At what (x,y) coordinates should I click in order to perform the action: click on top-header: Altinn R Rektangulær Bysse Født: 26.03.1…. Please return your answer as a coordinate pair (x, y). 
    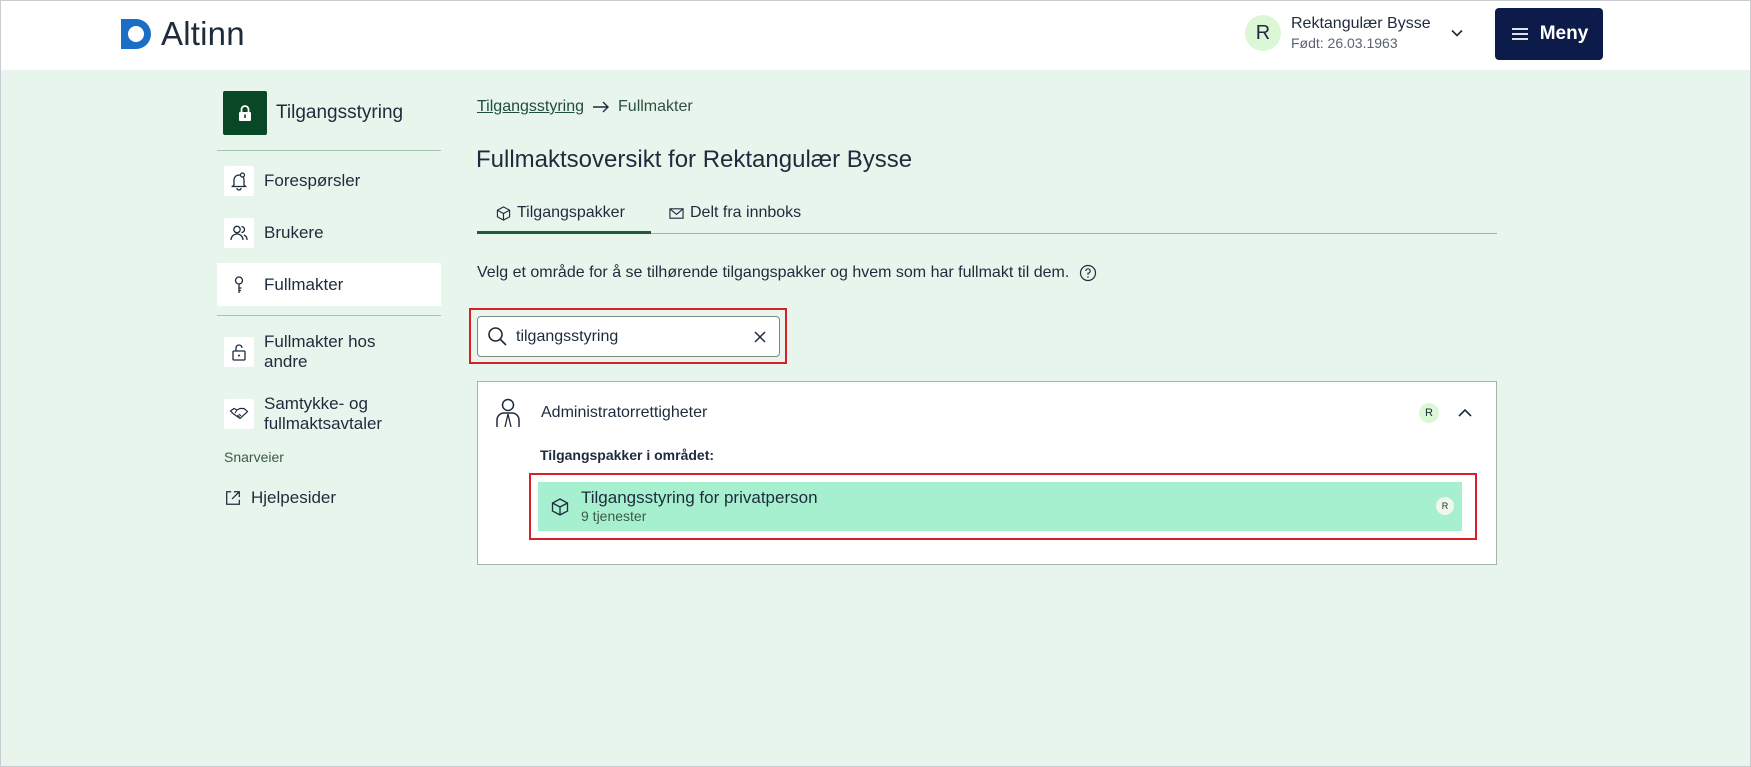
    Looking at the image, I should click on (875, 35).